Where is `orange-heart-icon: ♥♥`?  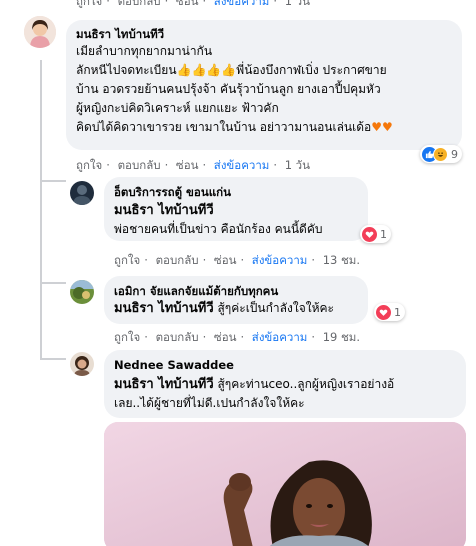
orange-heart-icon: ♥♥ is located at coordinates (382, 127).